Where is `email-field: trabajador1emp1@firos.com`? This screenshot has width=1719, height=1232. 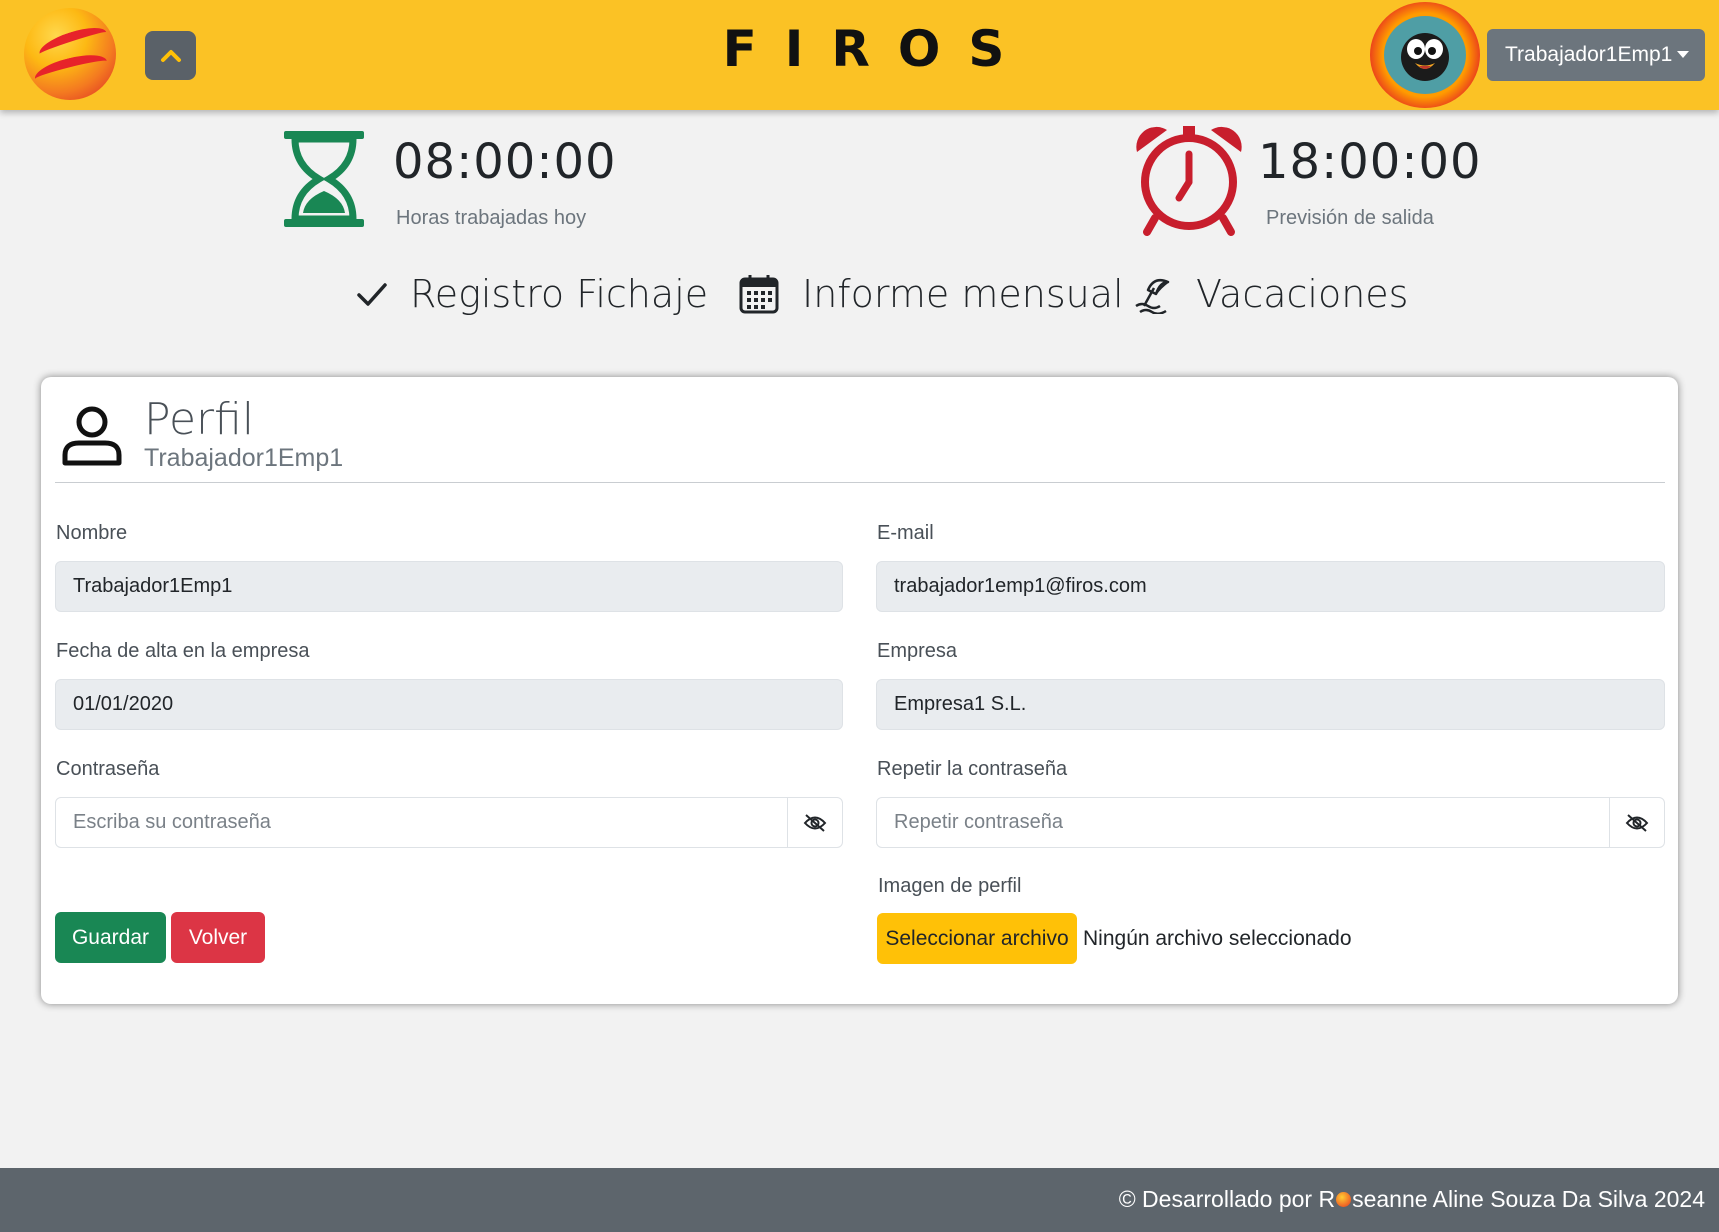
email-field: trabajador1emp1@firos.com is located at coordinates (1270, 586).